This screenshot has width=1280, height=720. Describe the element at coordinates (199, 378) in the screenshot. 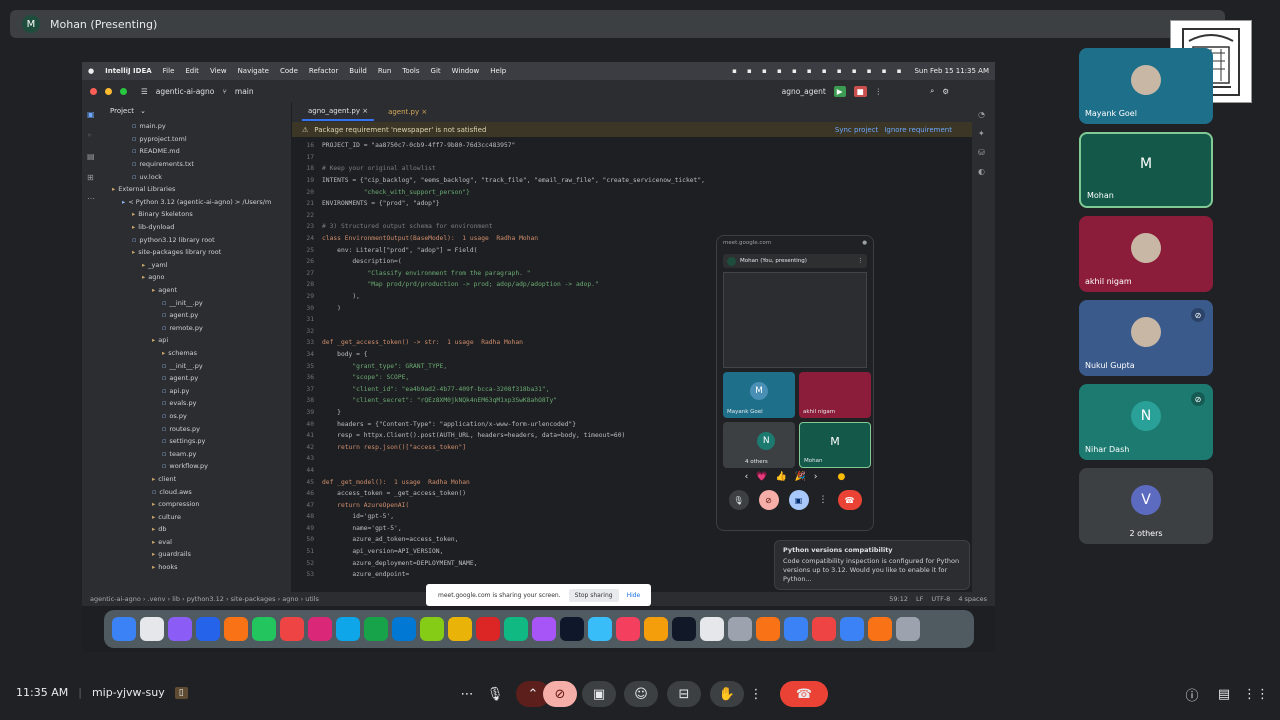

I see `tree-item: ▫ agent.py` at that location.